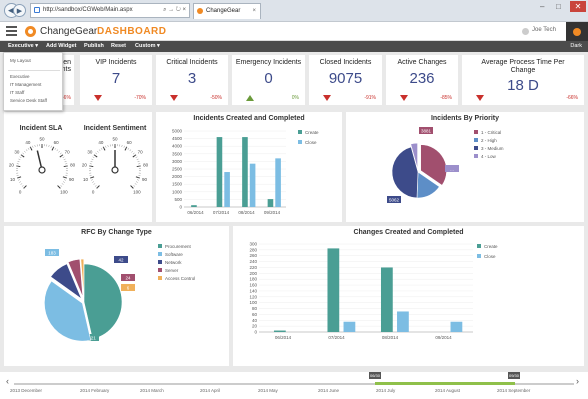 The height and width of the screenshot is (399, 588). What do you see at coordinates (180, 207) in the screenshot?
I see `y-tick-label: 0` at bounding box center [180, 207].